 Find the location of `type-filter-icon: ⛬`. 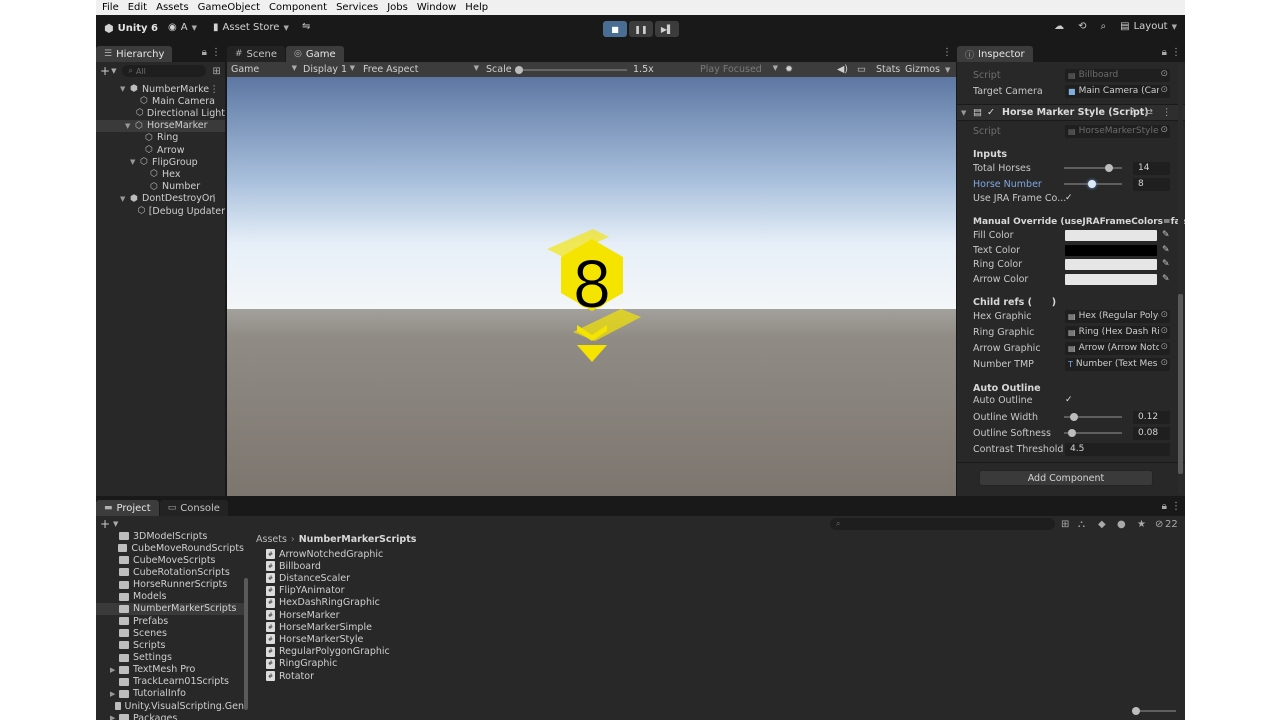

type-filter-icon: ⛬ is located at coordinates (1081, 524).